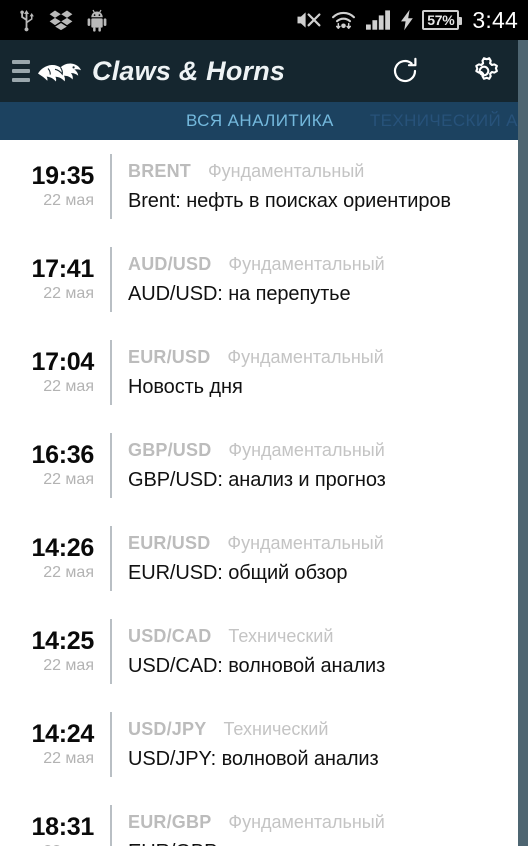  What do you see at coordinates (159, 170) in the screenshot?
I see `list-item-instrument: BRENT` at bounding box center [159, 170].